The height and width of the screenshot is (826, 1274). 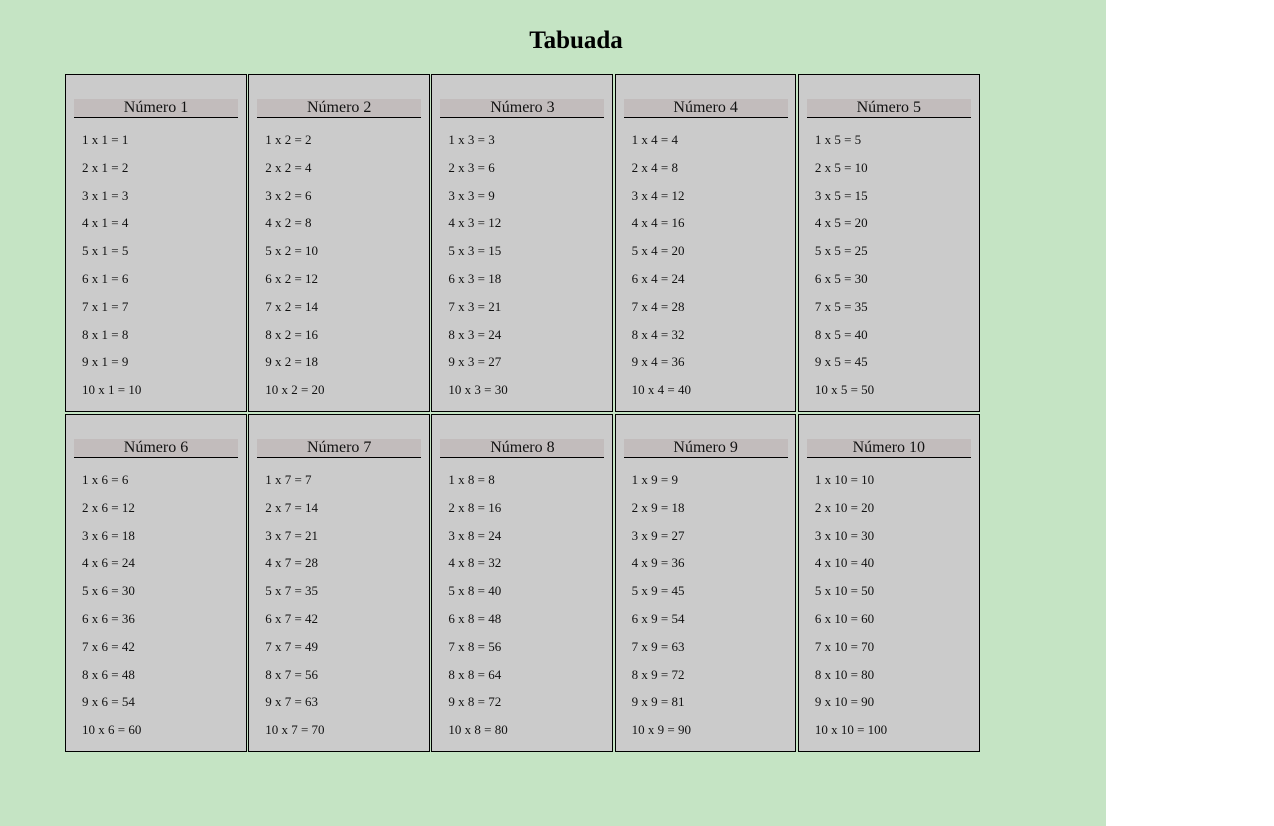 I want to click on list-item: 7 x 2 = 14, so click(x=292, y=306).